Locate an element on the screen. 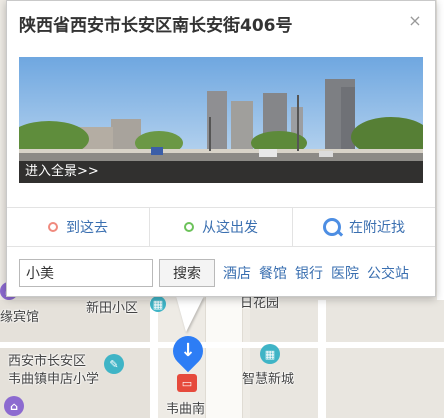  start-here-label: 从这出发 is located at coordinates (230, 228).